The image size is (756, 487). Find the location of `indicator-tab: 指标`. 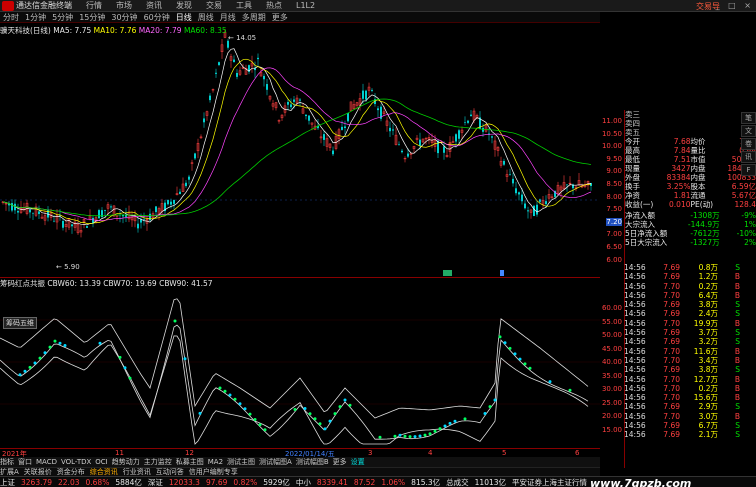

indicator-tab: 指标 is located at coordinates (7, 462).